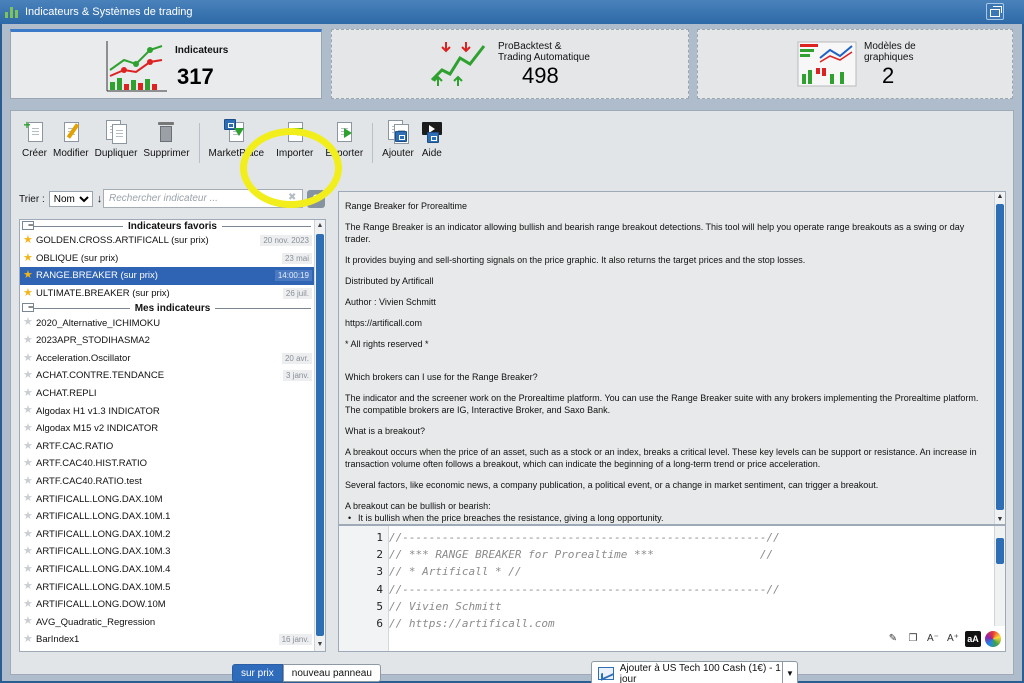 The height and width of the screenshot is (683, 1024). What do you see at coordinates (172, 535) in the screenshot?
I see `list-item: ★ ARTIFICALL.LONG.DAX.10M.2` at bounding box center [172, 535].